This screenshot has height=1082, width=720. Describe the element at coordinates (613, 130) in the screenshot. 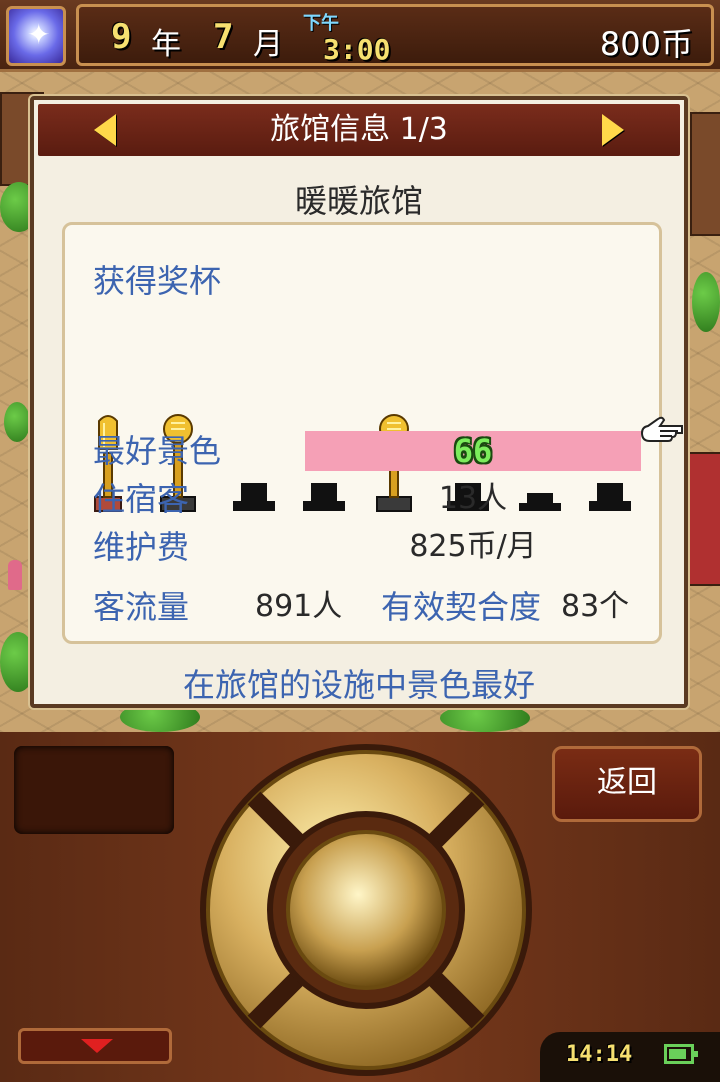

I see `right-arrow-icon` at that location.